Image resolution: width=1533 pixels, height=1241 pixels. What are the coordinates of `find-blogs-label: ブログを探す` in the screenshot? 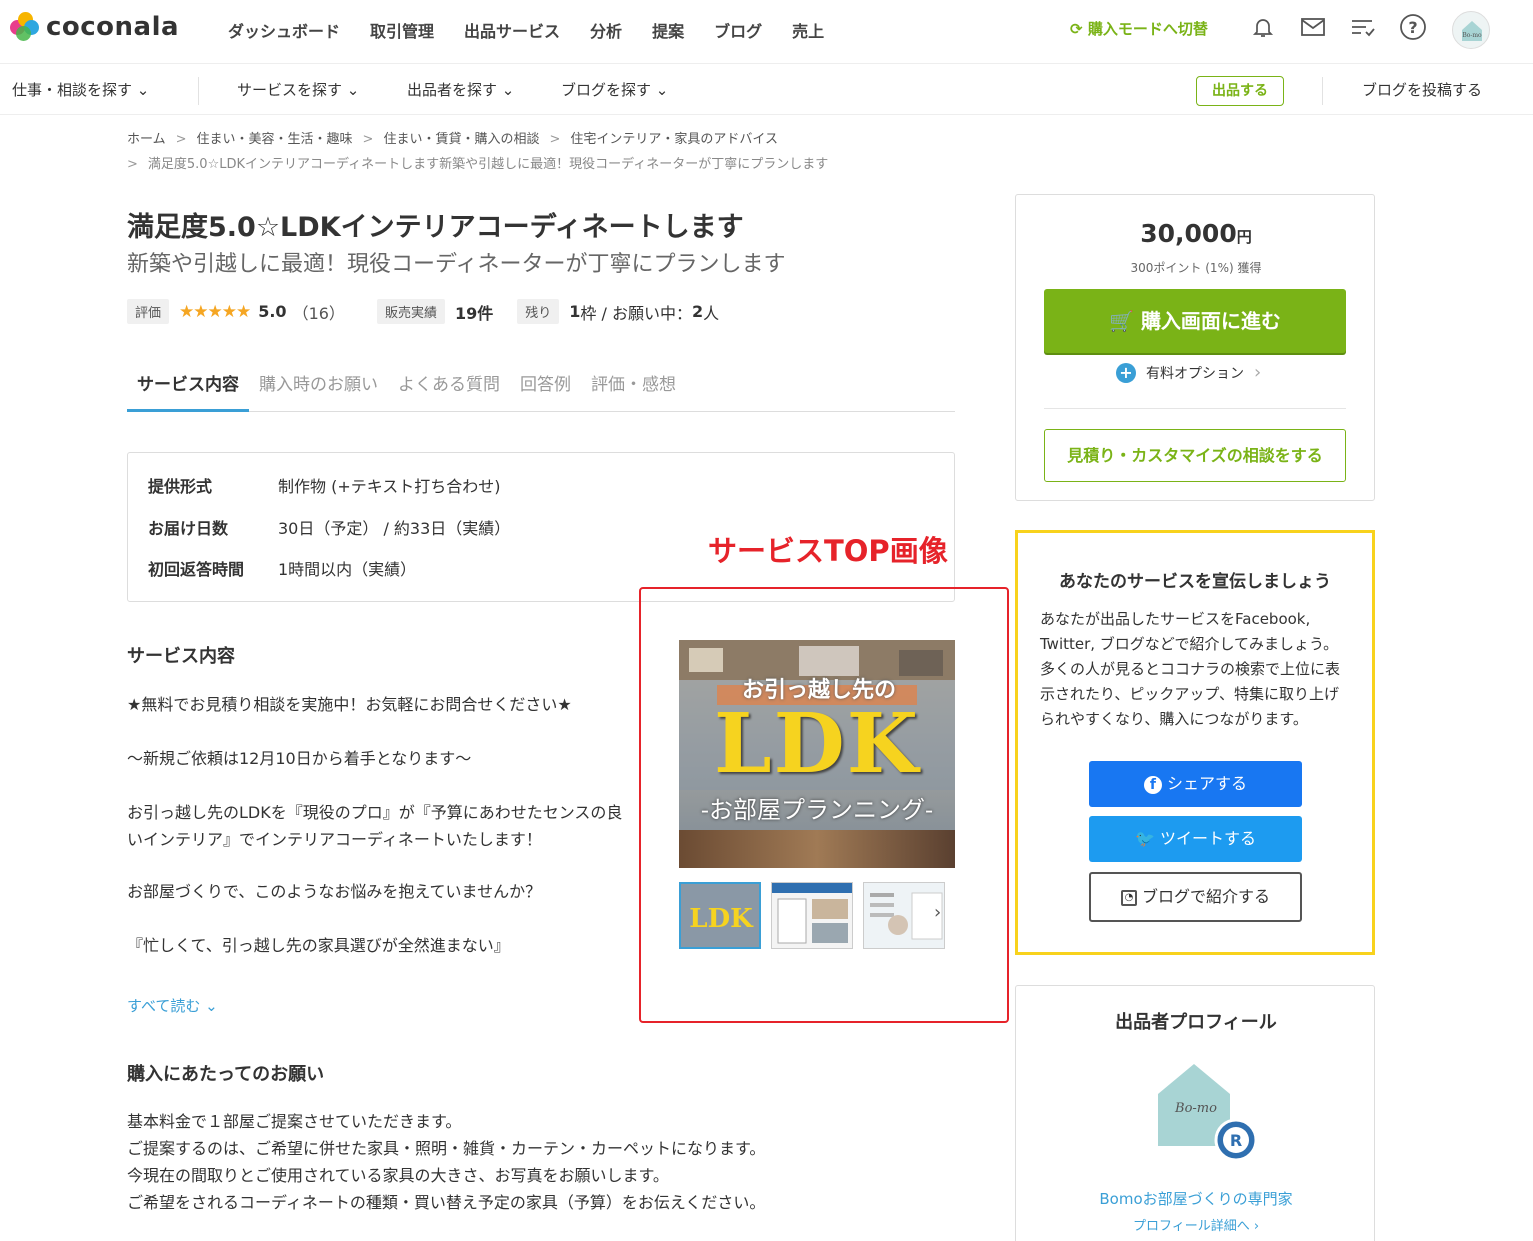 It's located at (606, 90).